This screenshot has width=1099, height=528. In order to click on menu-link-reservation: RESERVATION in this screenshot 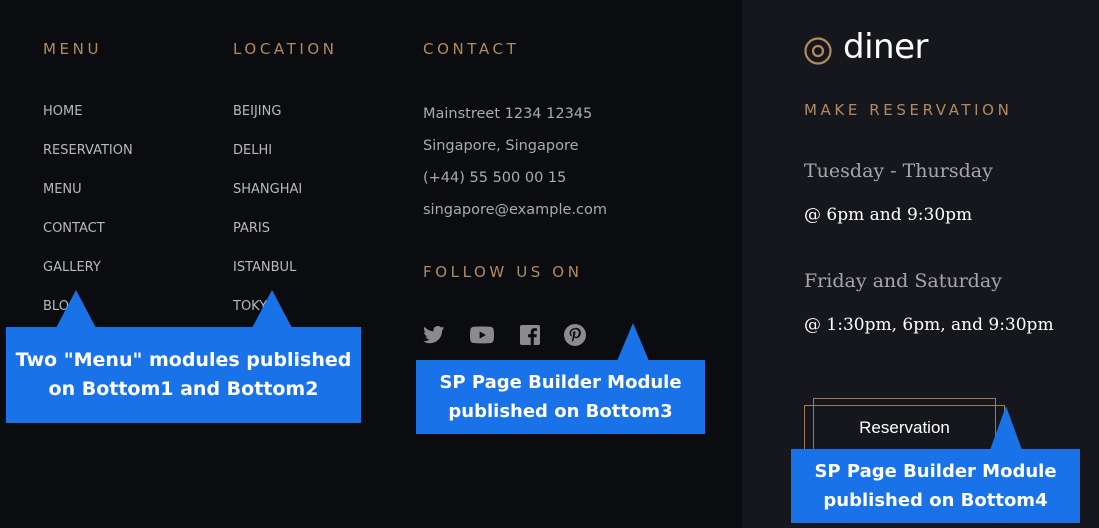, I will do `click(88, 150)`.